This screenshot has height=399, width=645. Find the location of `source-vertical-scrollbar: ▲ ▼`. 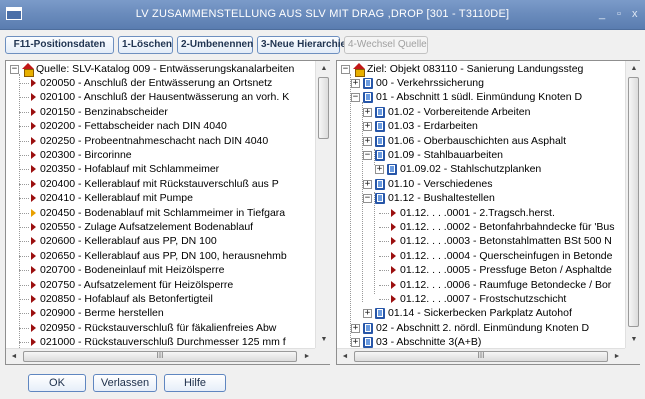

source-vertical-scrollbar: ▲ ▼ is located at coordinates (323, 204).